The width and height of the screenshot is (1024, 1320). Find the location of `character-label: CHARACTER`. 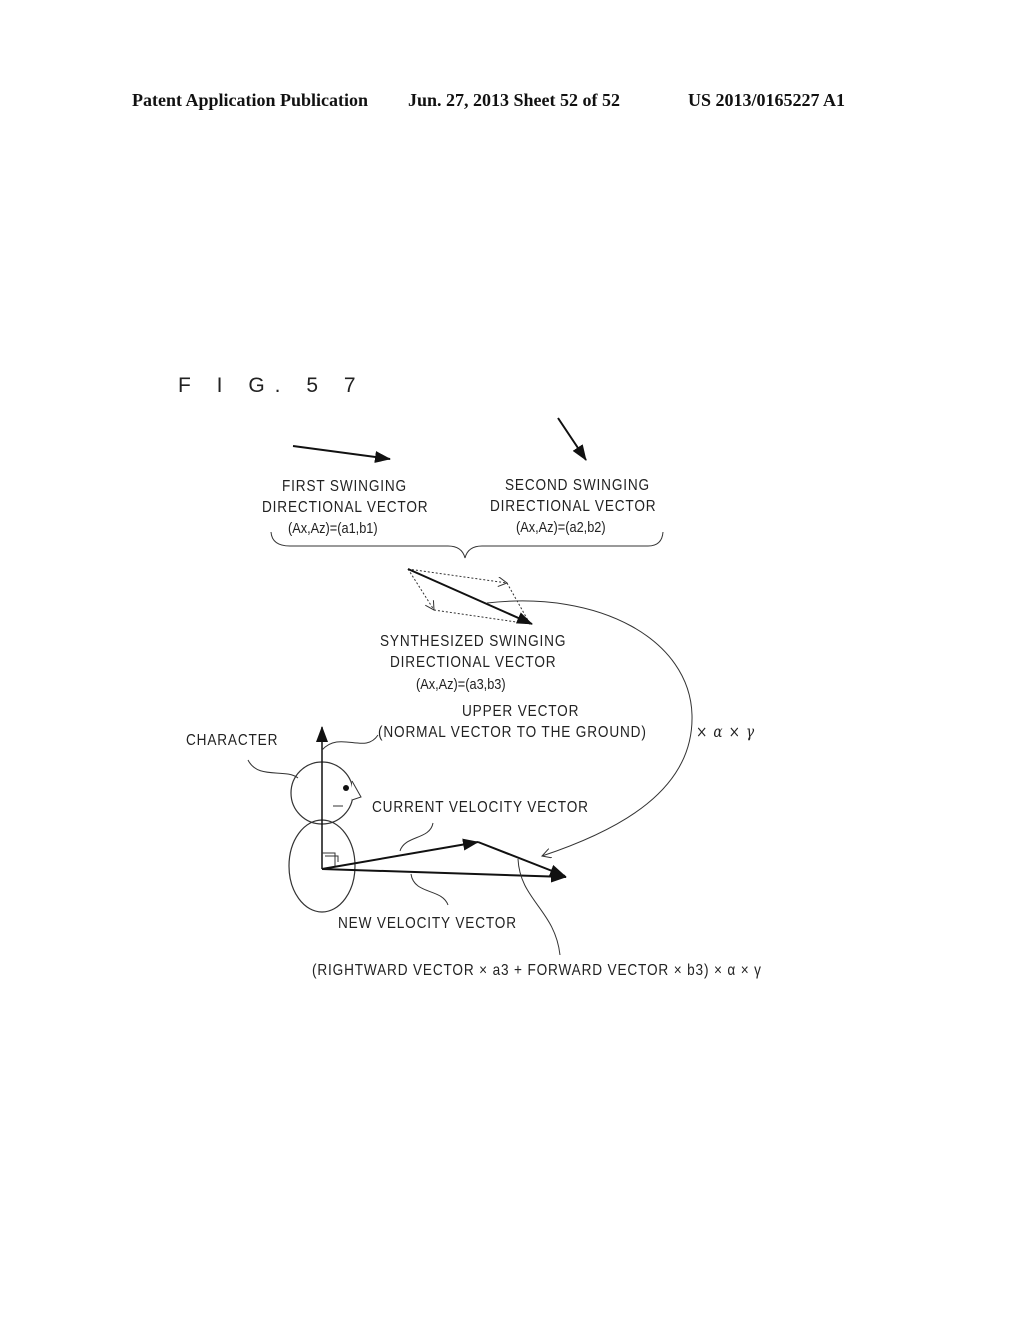

character-label: CHARACTER is located at coordinates (232, 740).